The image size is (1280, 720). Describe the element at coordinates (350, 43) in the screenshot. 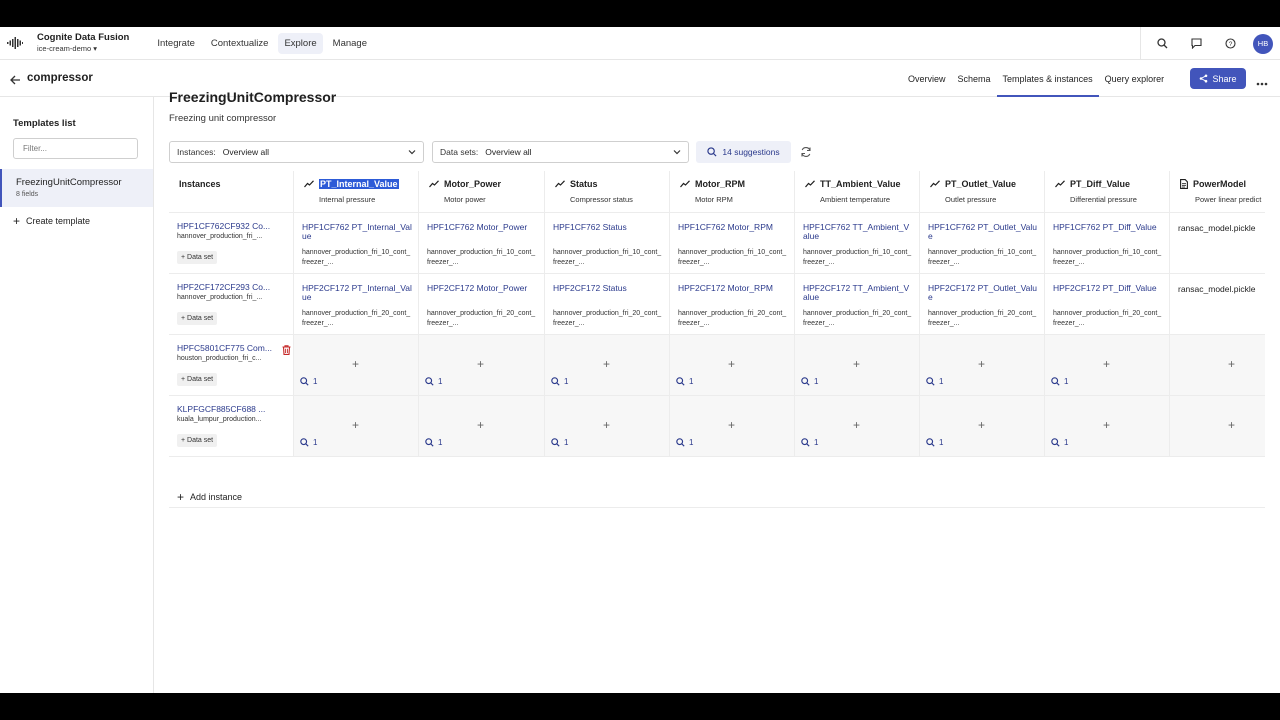

I see `nav-manage: Manage` at that location.